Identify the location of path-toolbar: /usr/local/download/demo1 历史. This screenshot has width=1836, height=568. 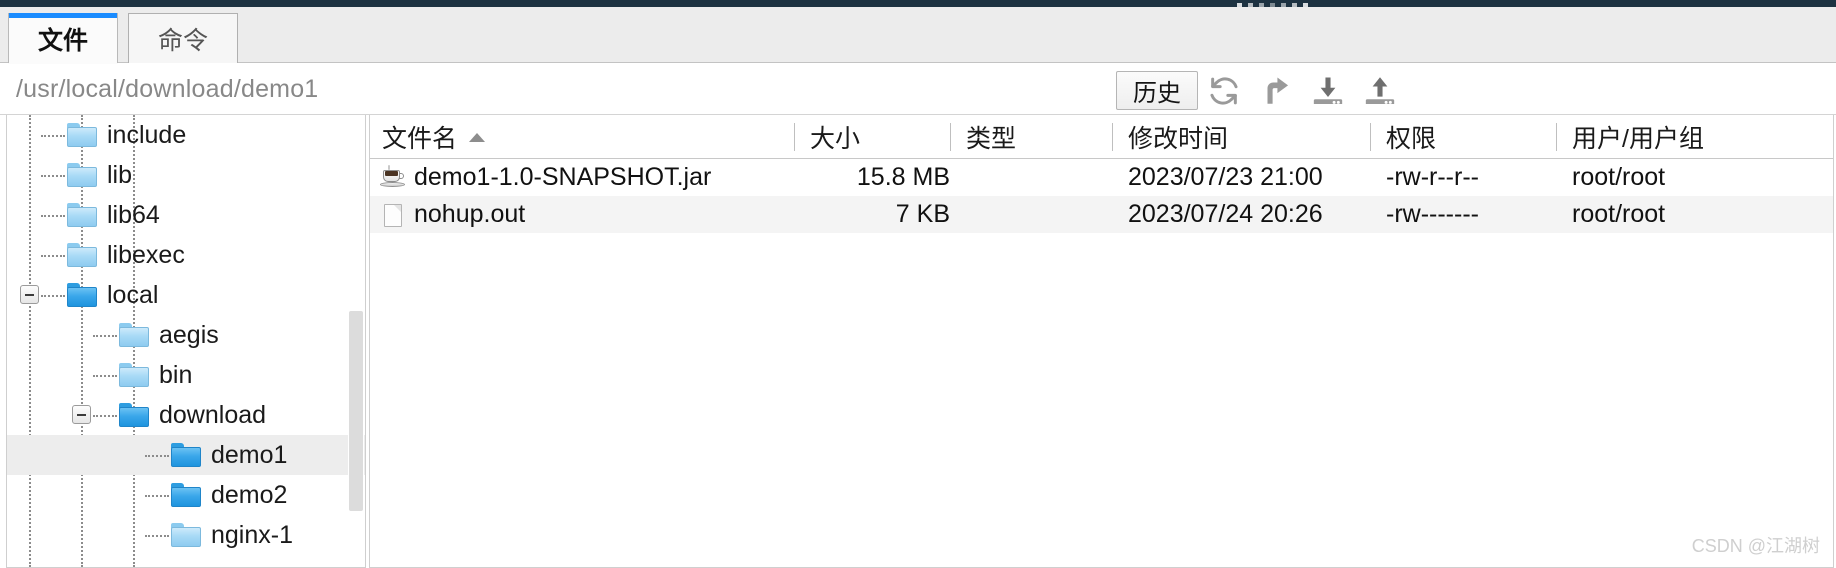
(918, 89).